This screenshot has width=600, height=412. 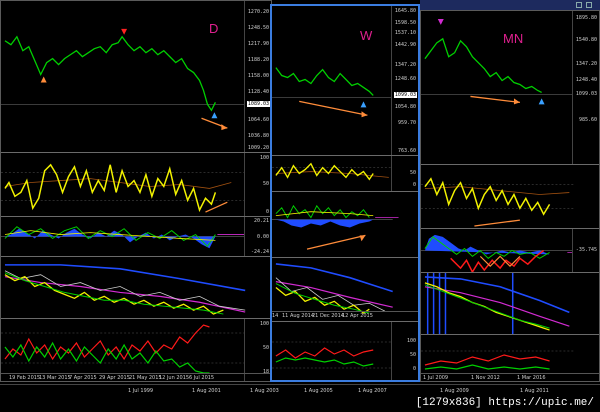 I want to click on window-toolbar, so click(x=510, y=5).